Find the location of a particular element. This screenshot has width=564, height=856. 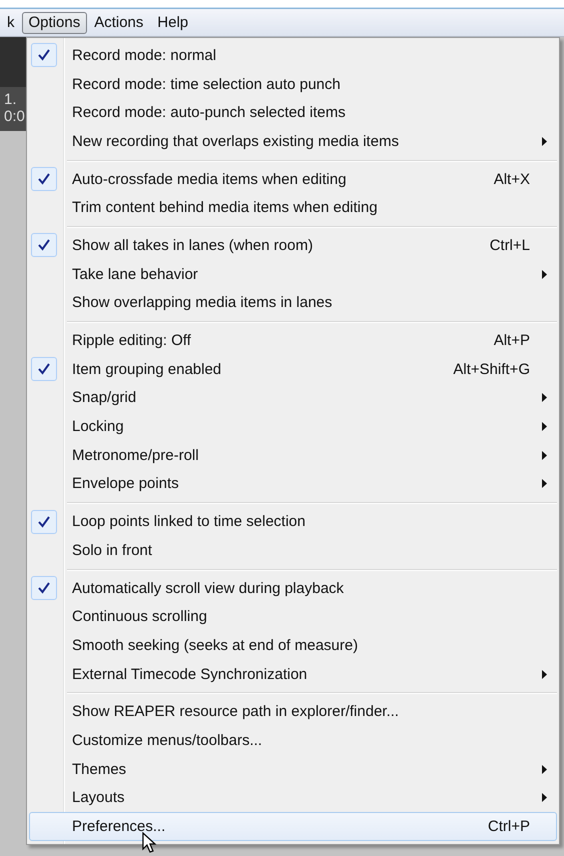

menu-item: Take lane behavior is located at coordinates (293, 274).